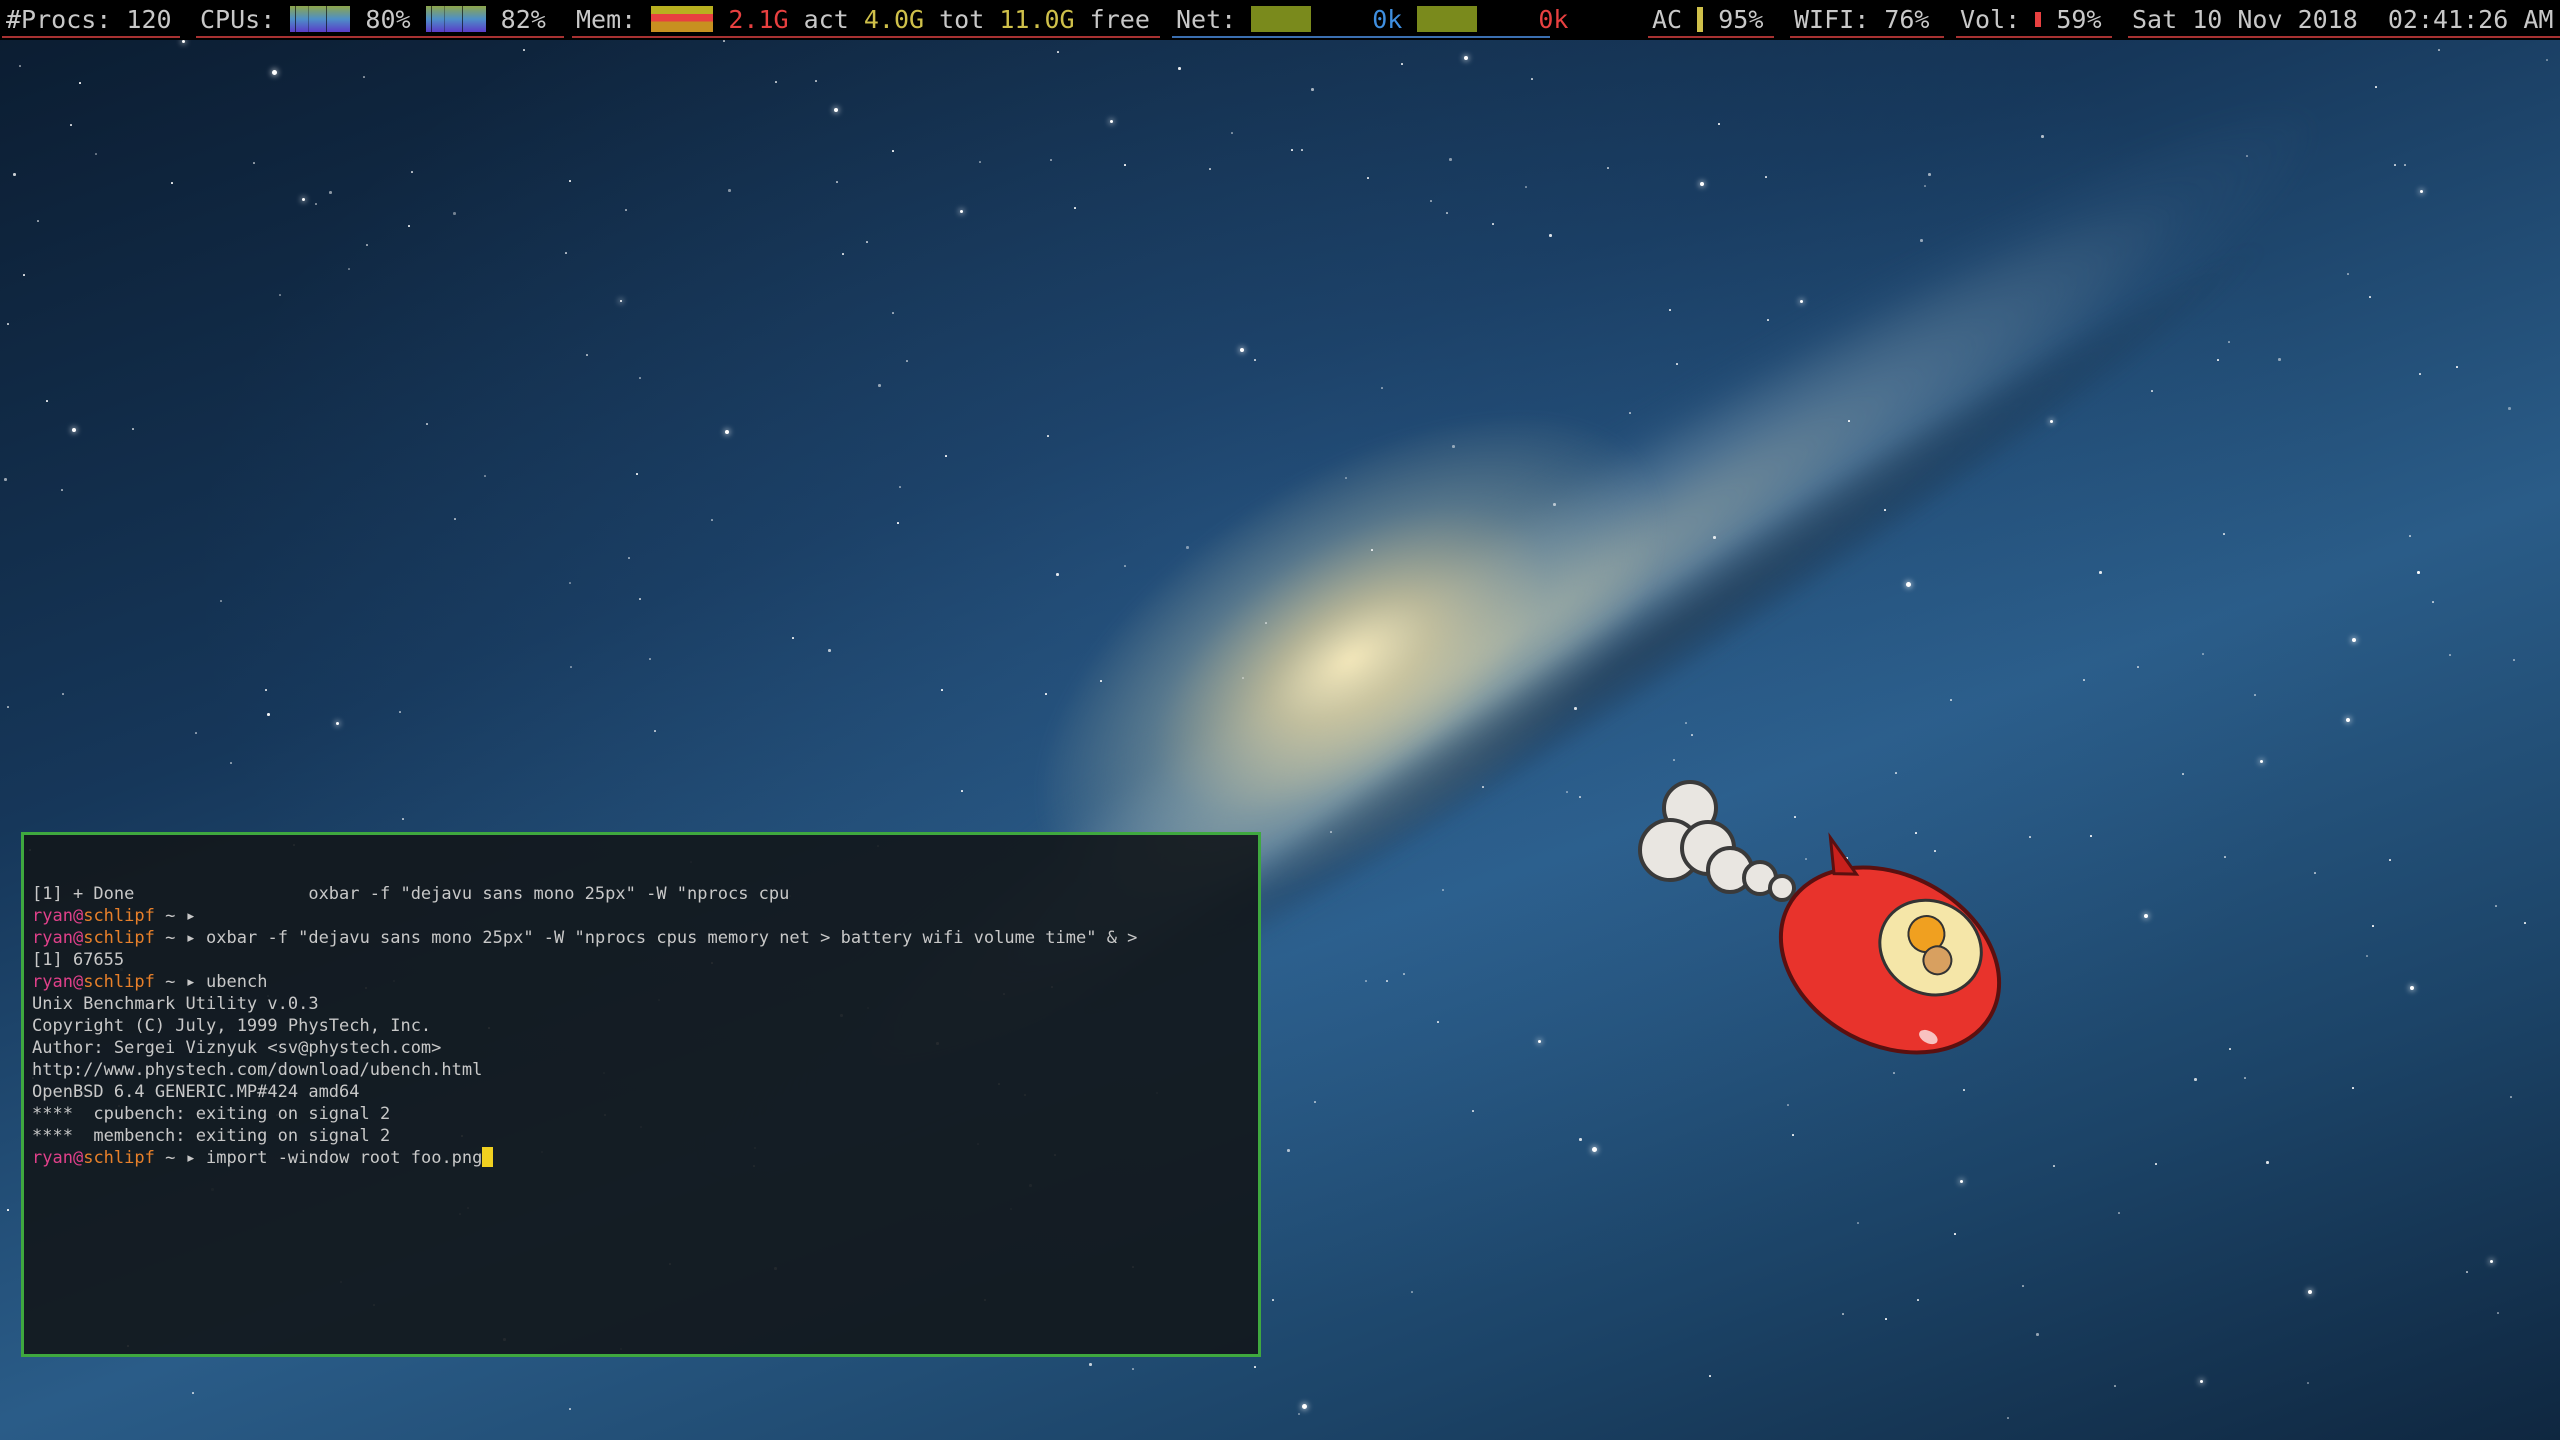 The height and width of the screenshot is (1440, 2560). Describe the element at coordinates (1711, 19) in the screenshot. I see `battery-widget: AC 95%` at that location.